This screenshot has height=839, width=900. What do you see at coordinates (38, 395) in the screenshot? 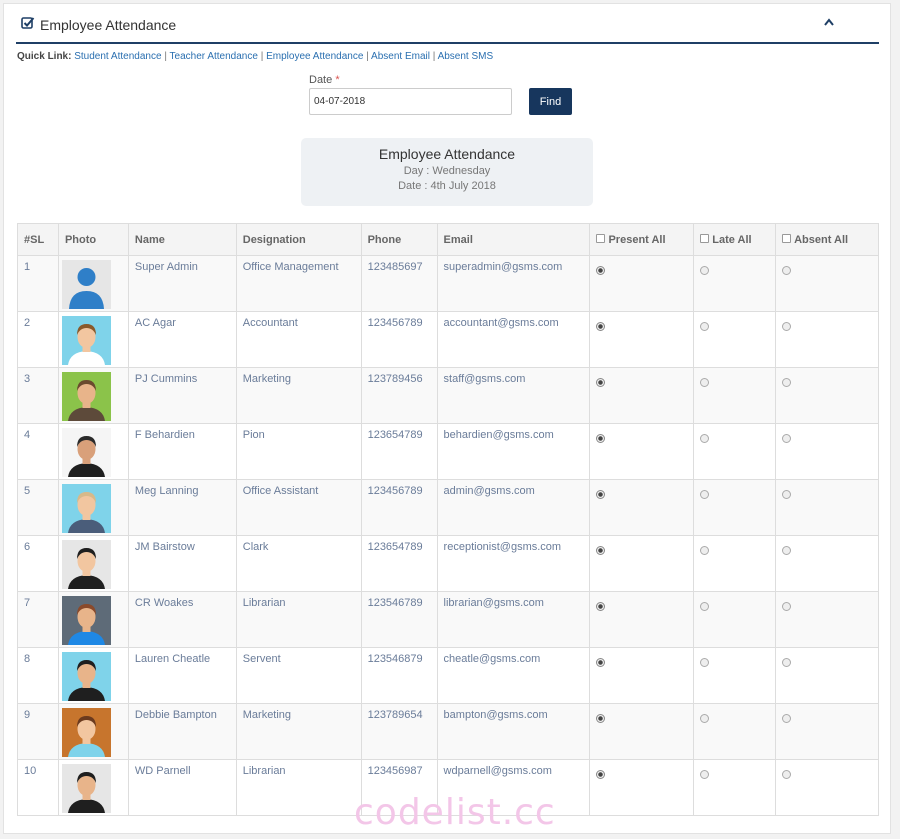
I see `cell-sl: 3` at bounding box center [38, 395].